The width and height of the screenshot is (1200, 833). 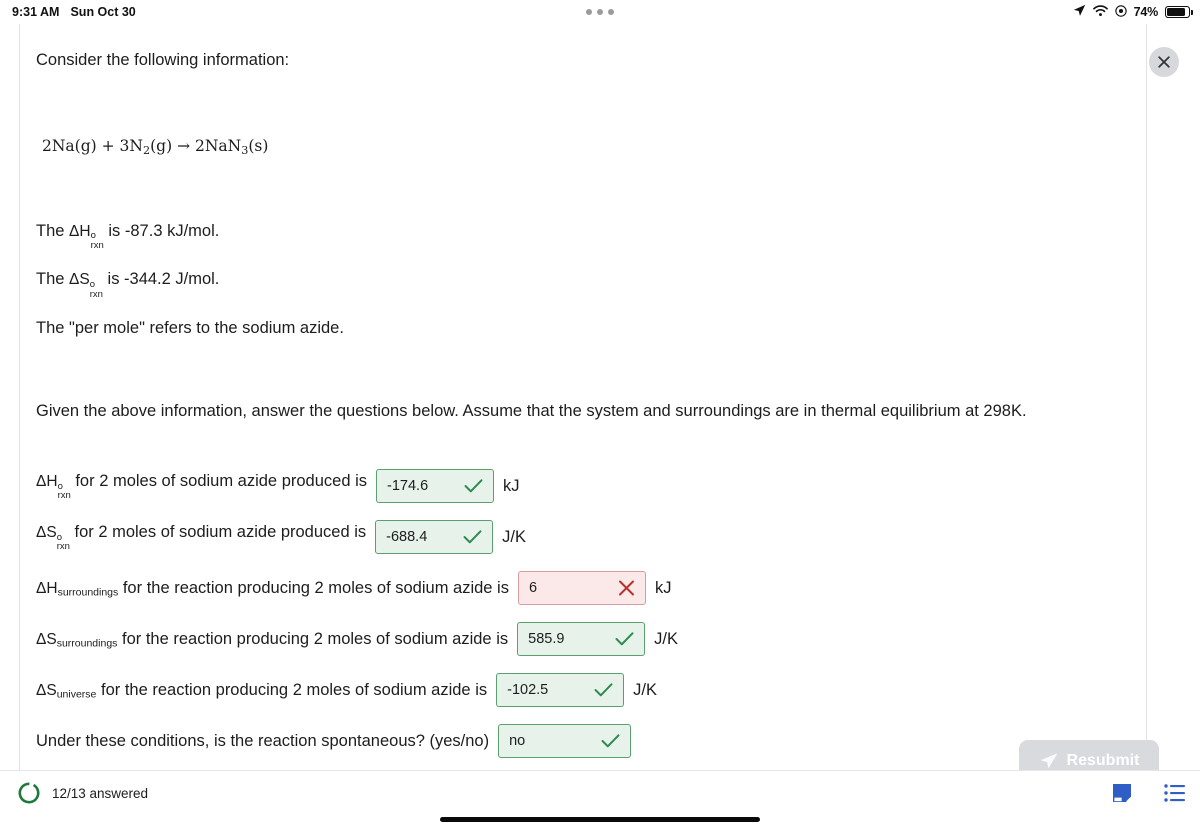 I want to click on multitasking-indicator, so click(x=600, y=12).